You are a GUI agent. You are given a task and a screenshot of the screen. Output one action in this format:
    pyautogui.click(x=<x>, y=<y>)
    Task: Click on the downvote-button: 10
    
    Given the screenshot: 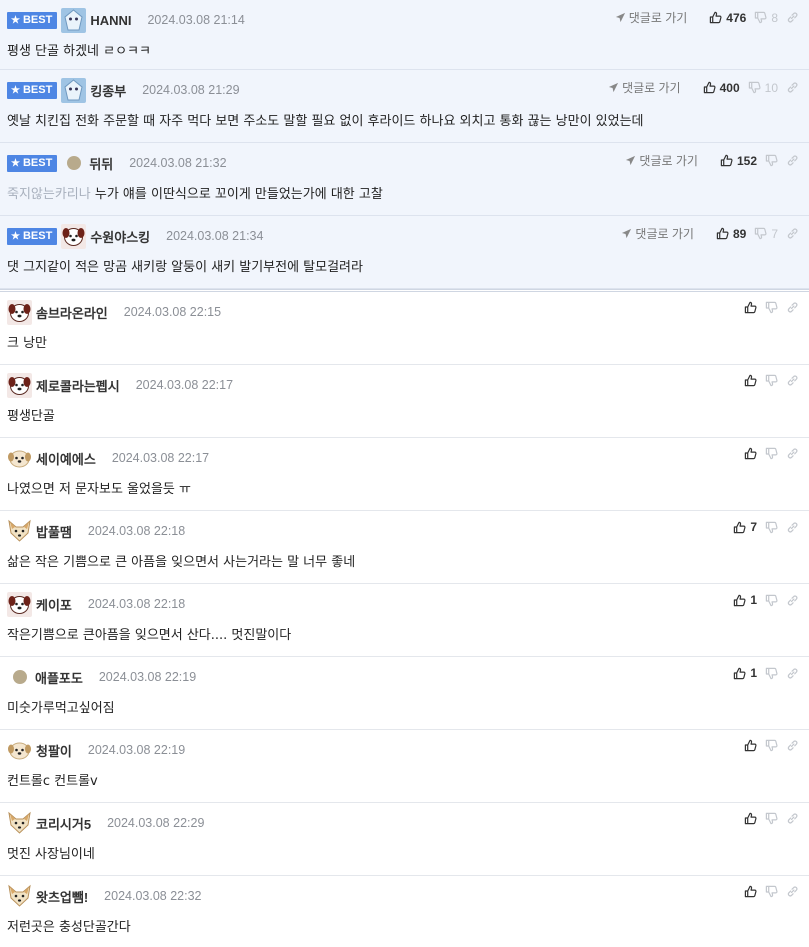 What is the action you would take?
    pyautogui.click(x=763, y=88)
    